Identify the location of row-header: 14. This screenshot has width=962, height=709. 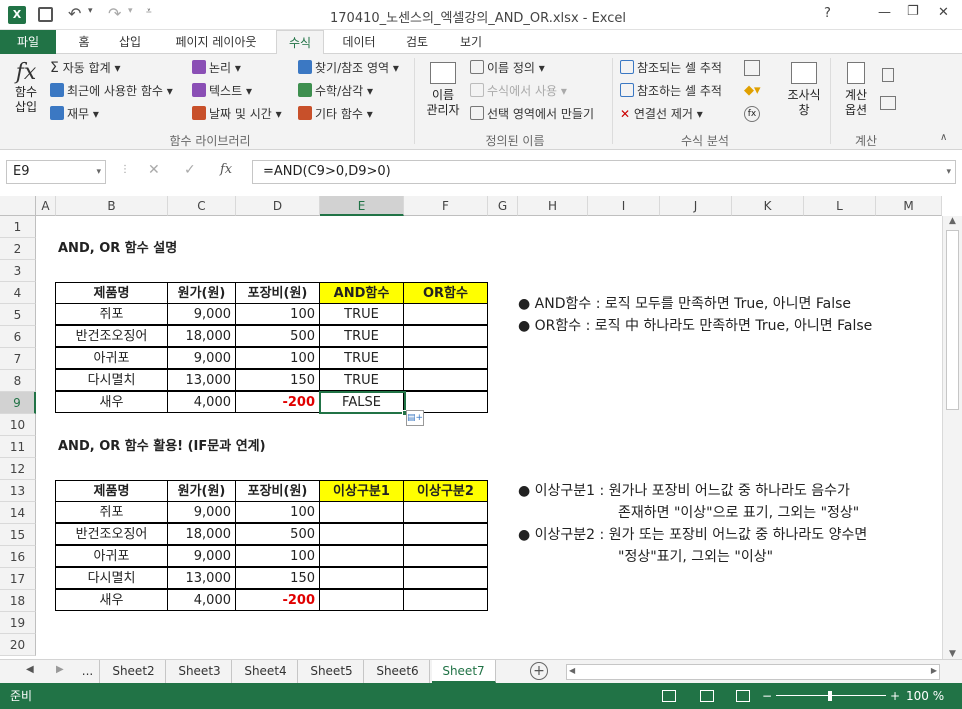
(18, 513).